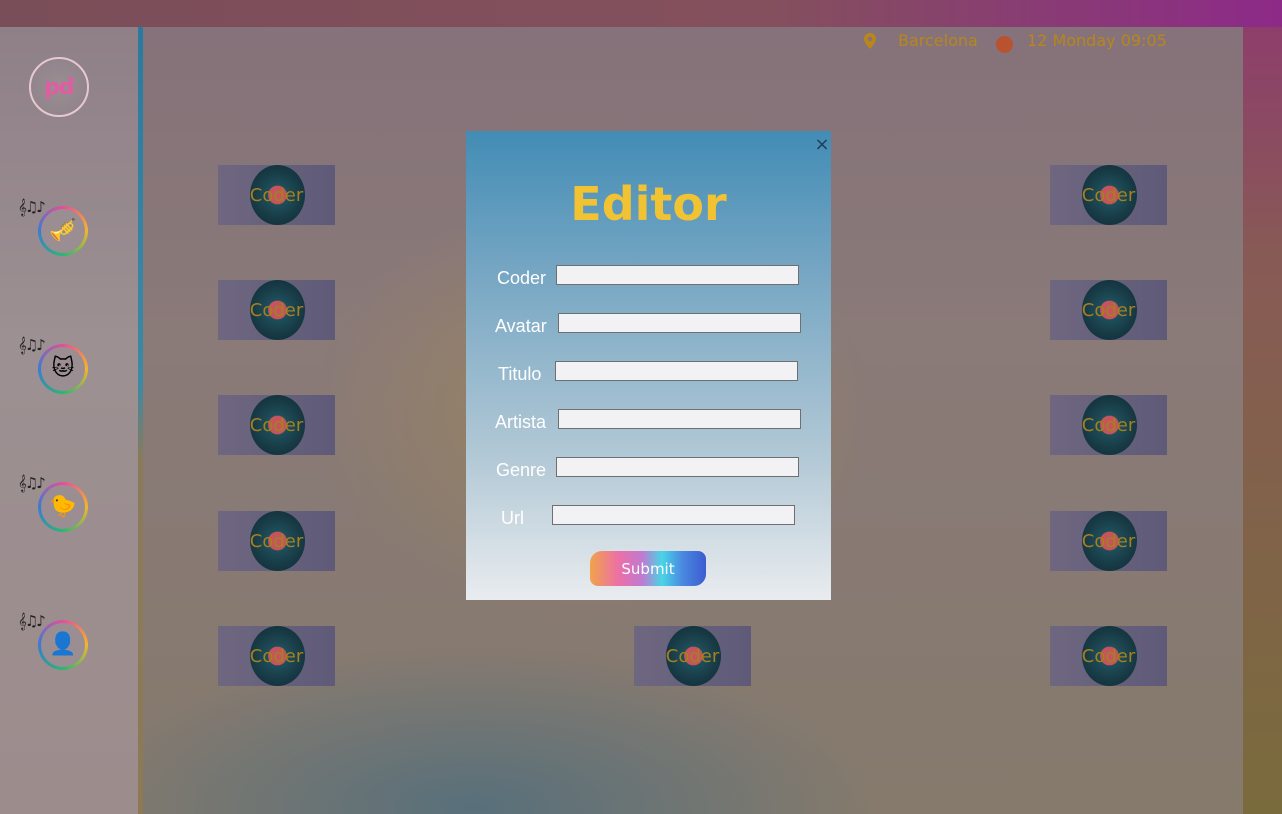 The image size is (1282, 814). What do you see at coordinates (673, 515) in the screenshot?
I see `url-input` at bounding box center [673, 515].